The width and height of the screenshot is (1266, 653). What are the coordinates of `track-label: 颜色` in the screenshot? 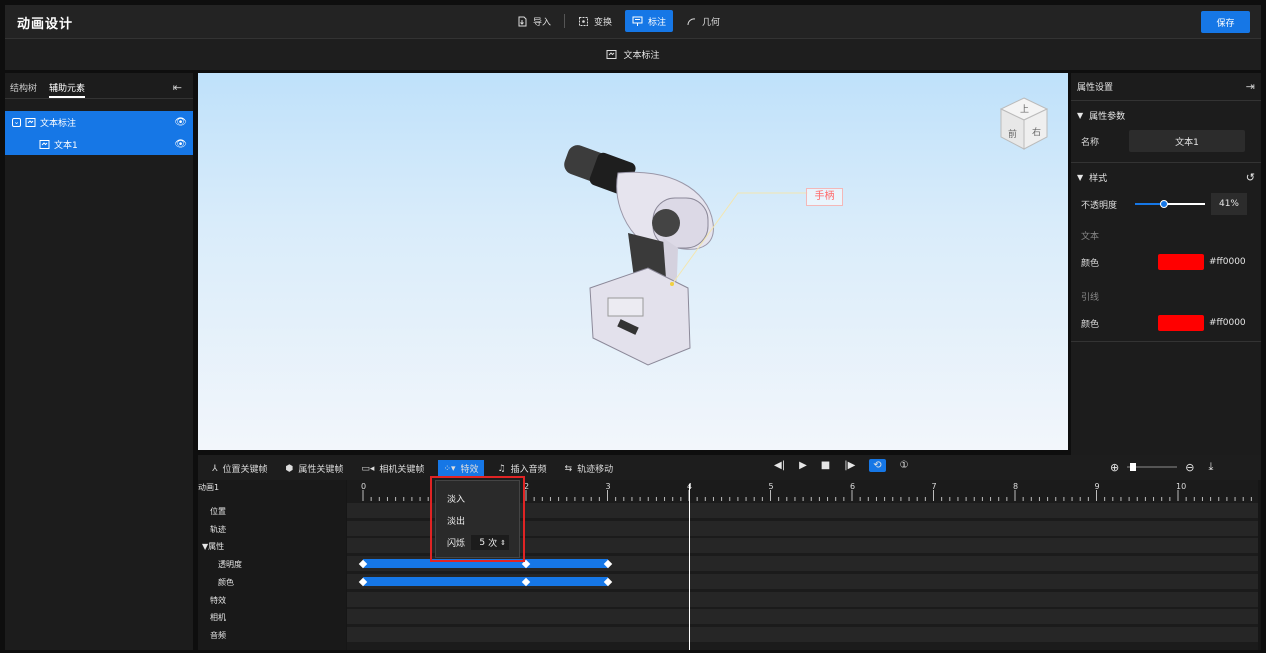 It's located at (226, 582).